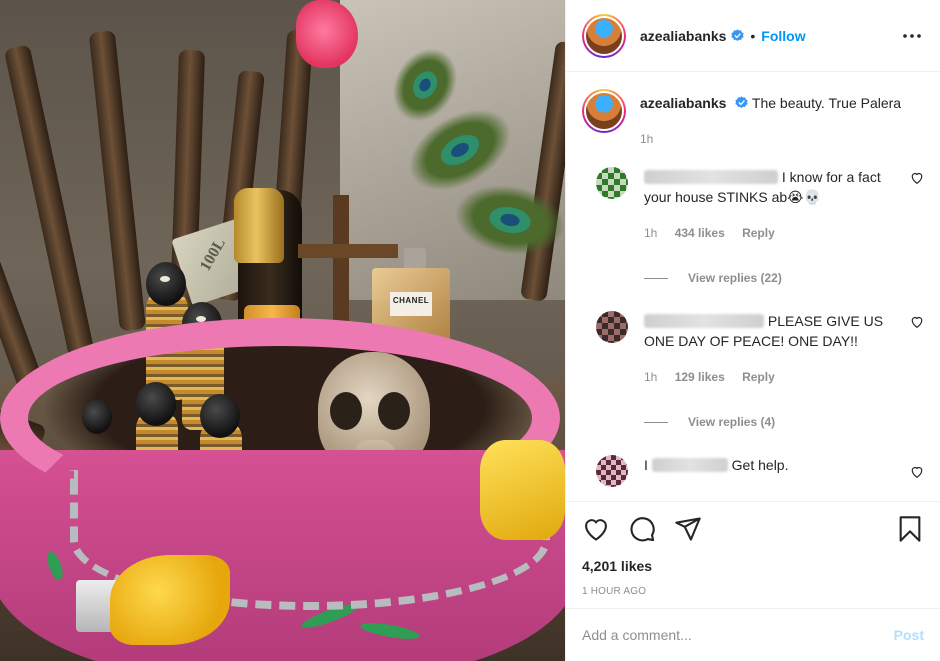 The height and width of the screenshot is (661, 940). I want to click on view-replies-label: View replies (4), so click(732, 422).